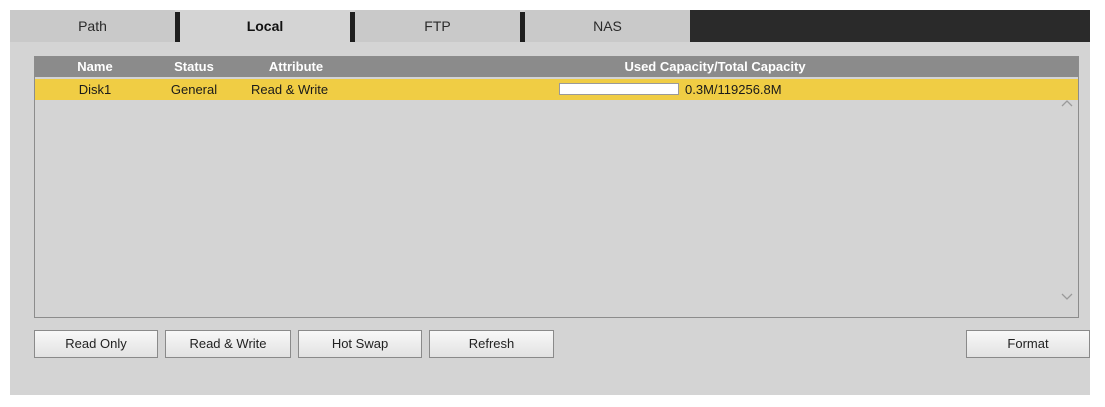 The width and height of the screenshot is (1105, 407). Describe the element at coordinates (607, 26) in the screenshot. I see `tab-nas: NAS` at that location.